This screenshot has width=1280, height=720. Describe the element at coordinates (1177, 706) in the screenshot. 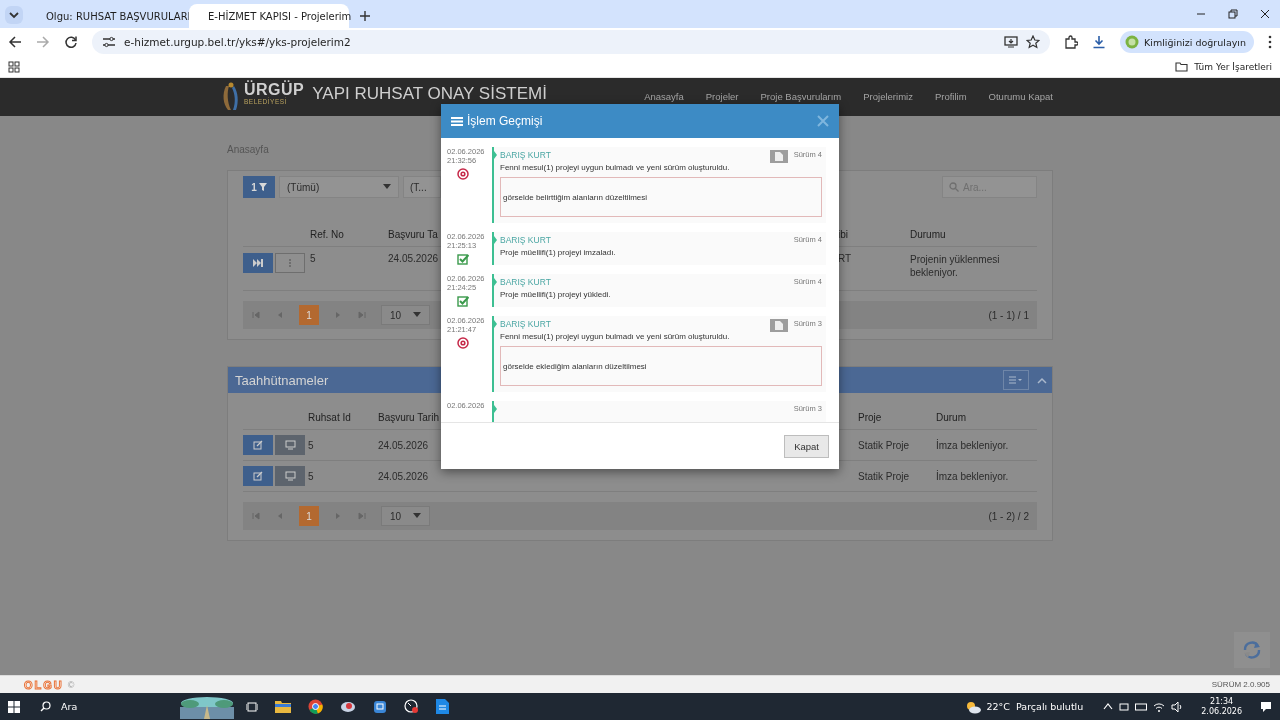

I see `speaker-icon` at that location.